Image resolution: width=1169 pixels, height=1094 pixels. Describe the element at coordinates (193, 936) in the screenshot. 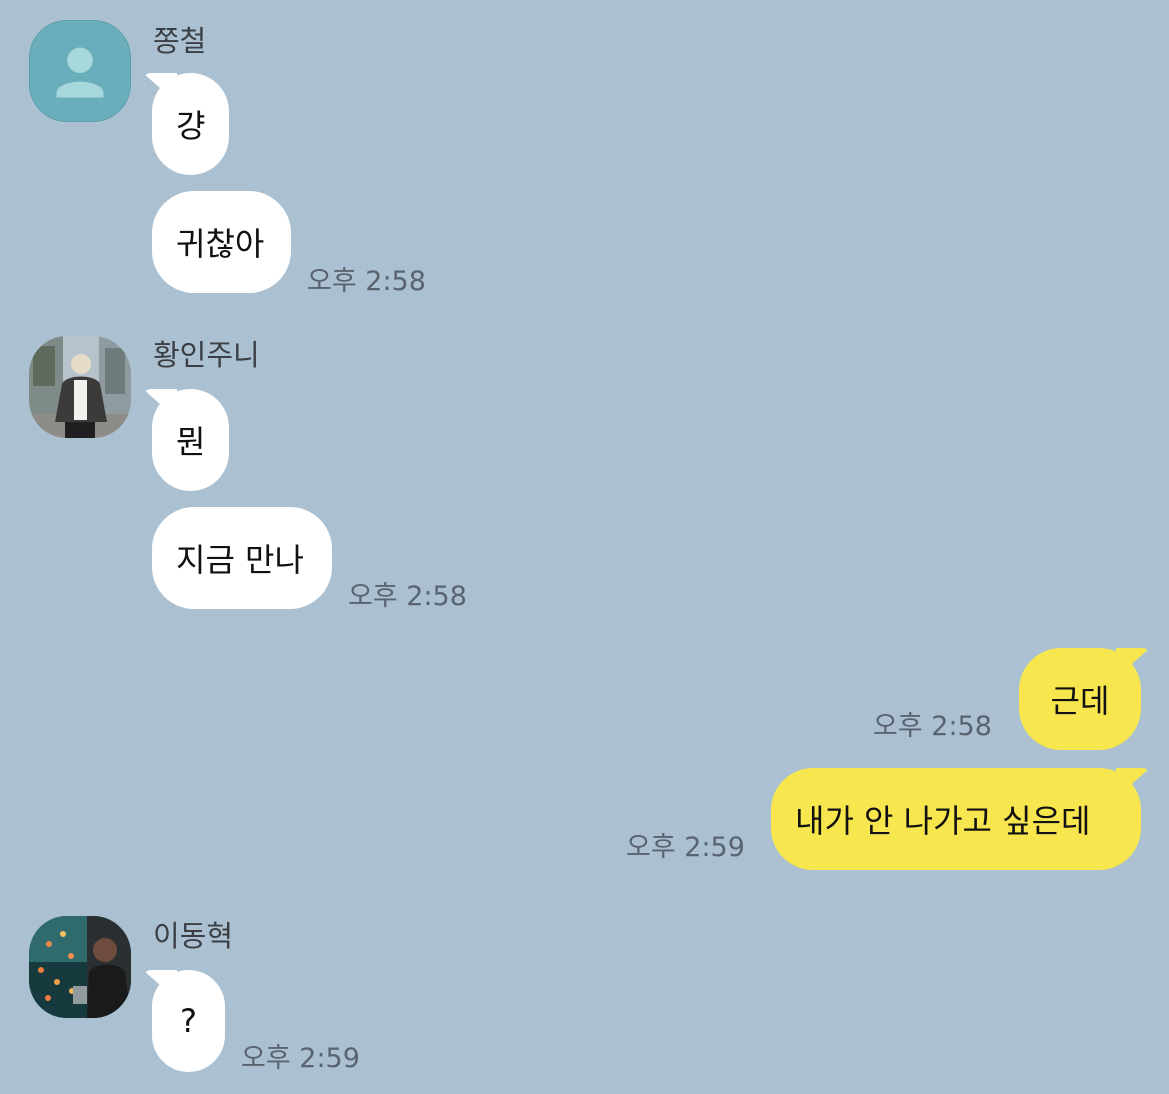

I see `sender-name: 이동혁` at that location.